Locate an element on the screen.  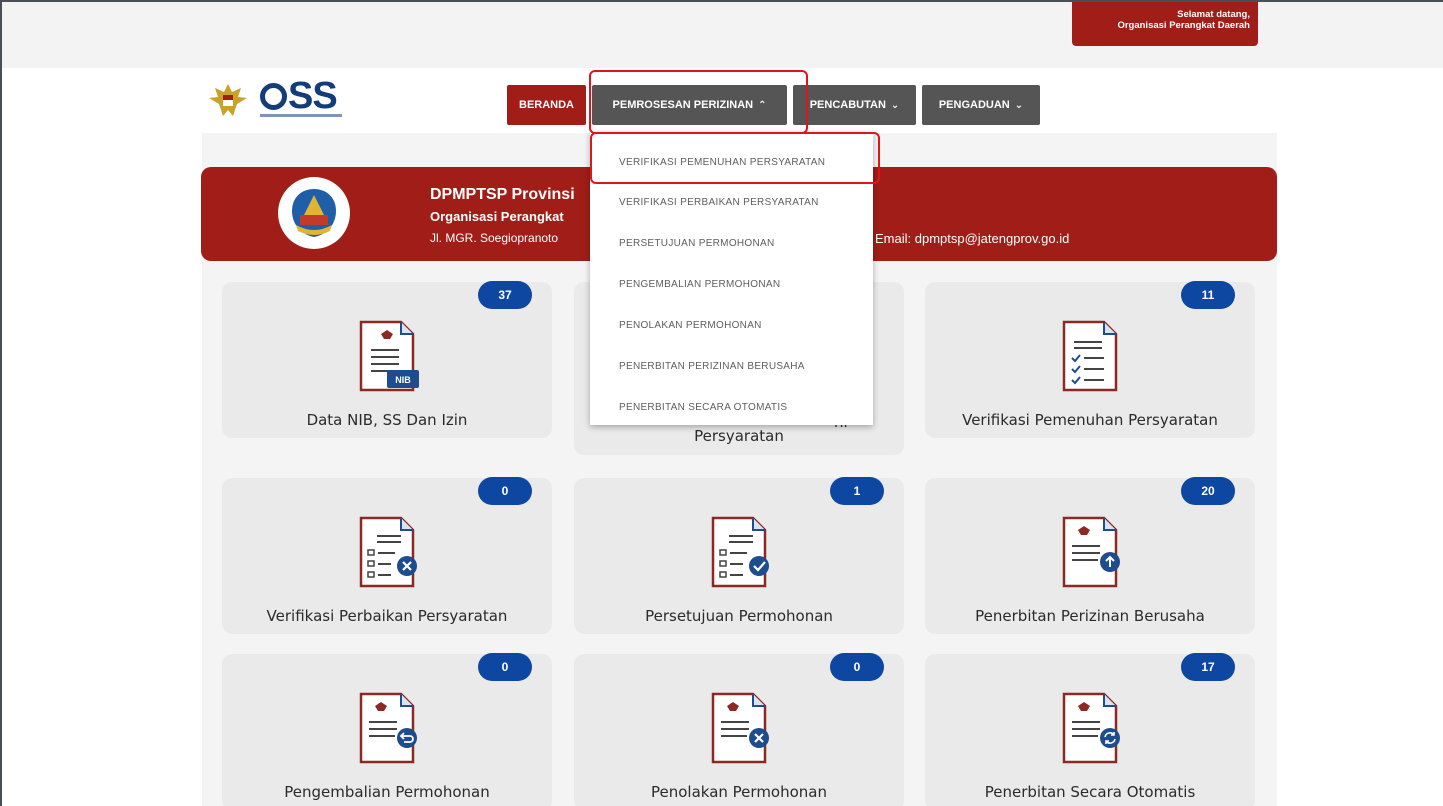
card-penerbitan-perizinan: 20 Penerbitan Perizinan Berusaha is located at coordinates (1090, 555).